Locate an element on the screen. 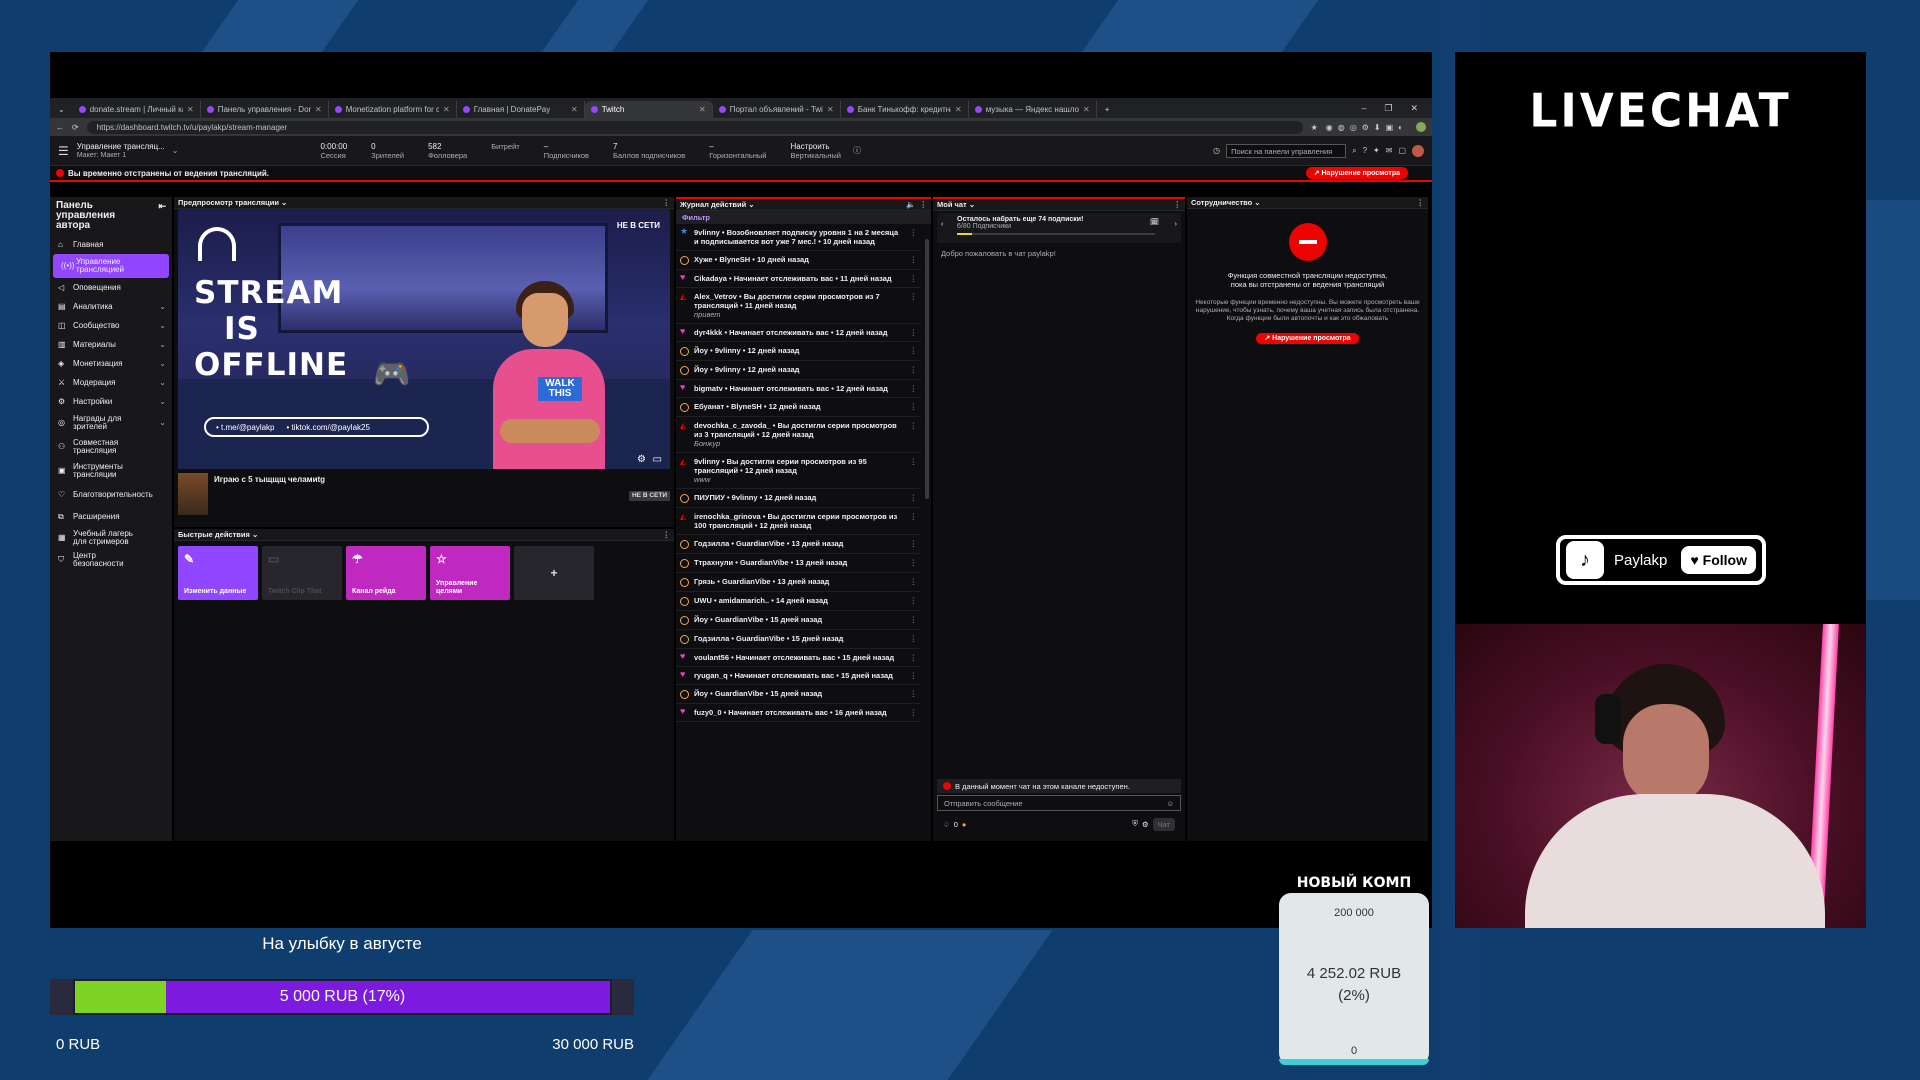 The height and width of the screenshot is (1080, 1920). maximize-icon: ❐ is located at coordinates (1388, 108).